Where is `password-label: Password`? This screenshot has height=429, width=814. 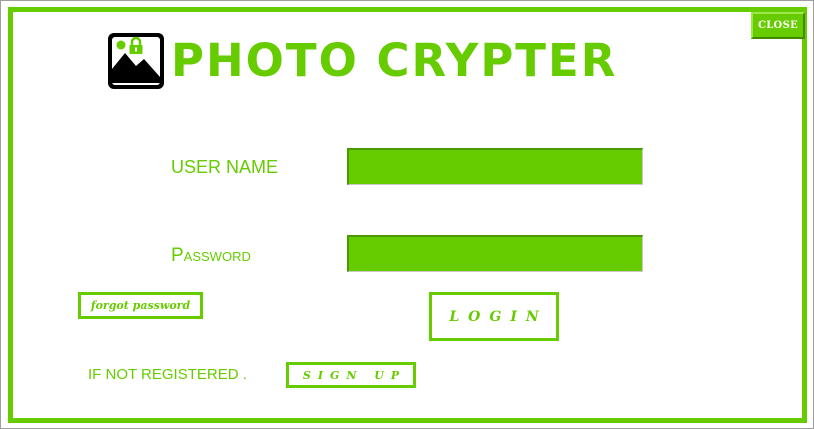 password-label: Password is located at coordinates (211, 255).